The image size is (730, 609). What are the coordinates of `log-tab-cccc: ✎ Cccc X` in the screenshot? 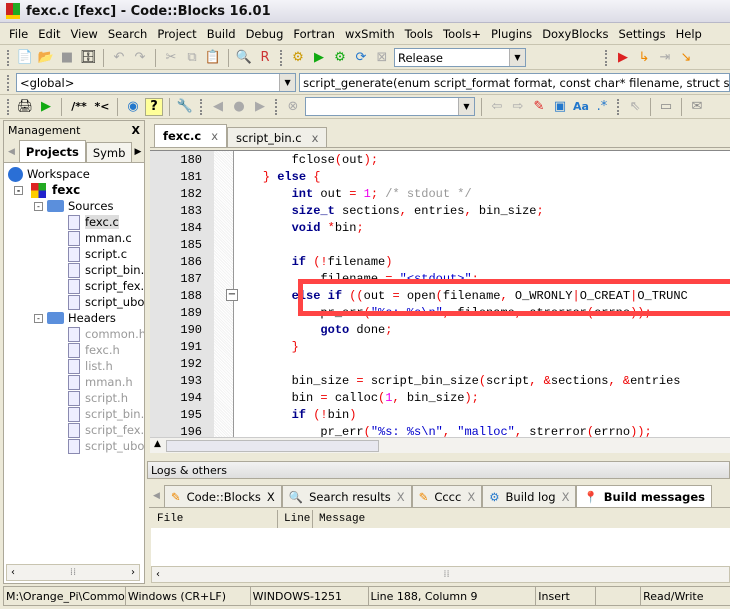 It's located at (447, 496).